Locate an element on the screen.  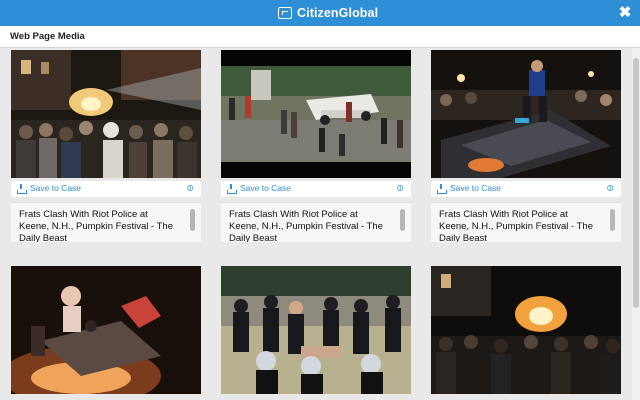
crowd-bonfire-photo is located at coordinates (106, 114).